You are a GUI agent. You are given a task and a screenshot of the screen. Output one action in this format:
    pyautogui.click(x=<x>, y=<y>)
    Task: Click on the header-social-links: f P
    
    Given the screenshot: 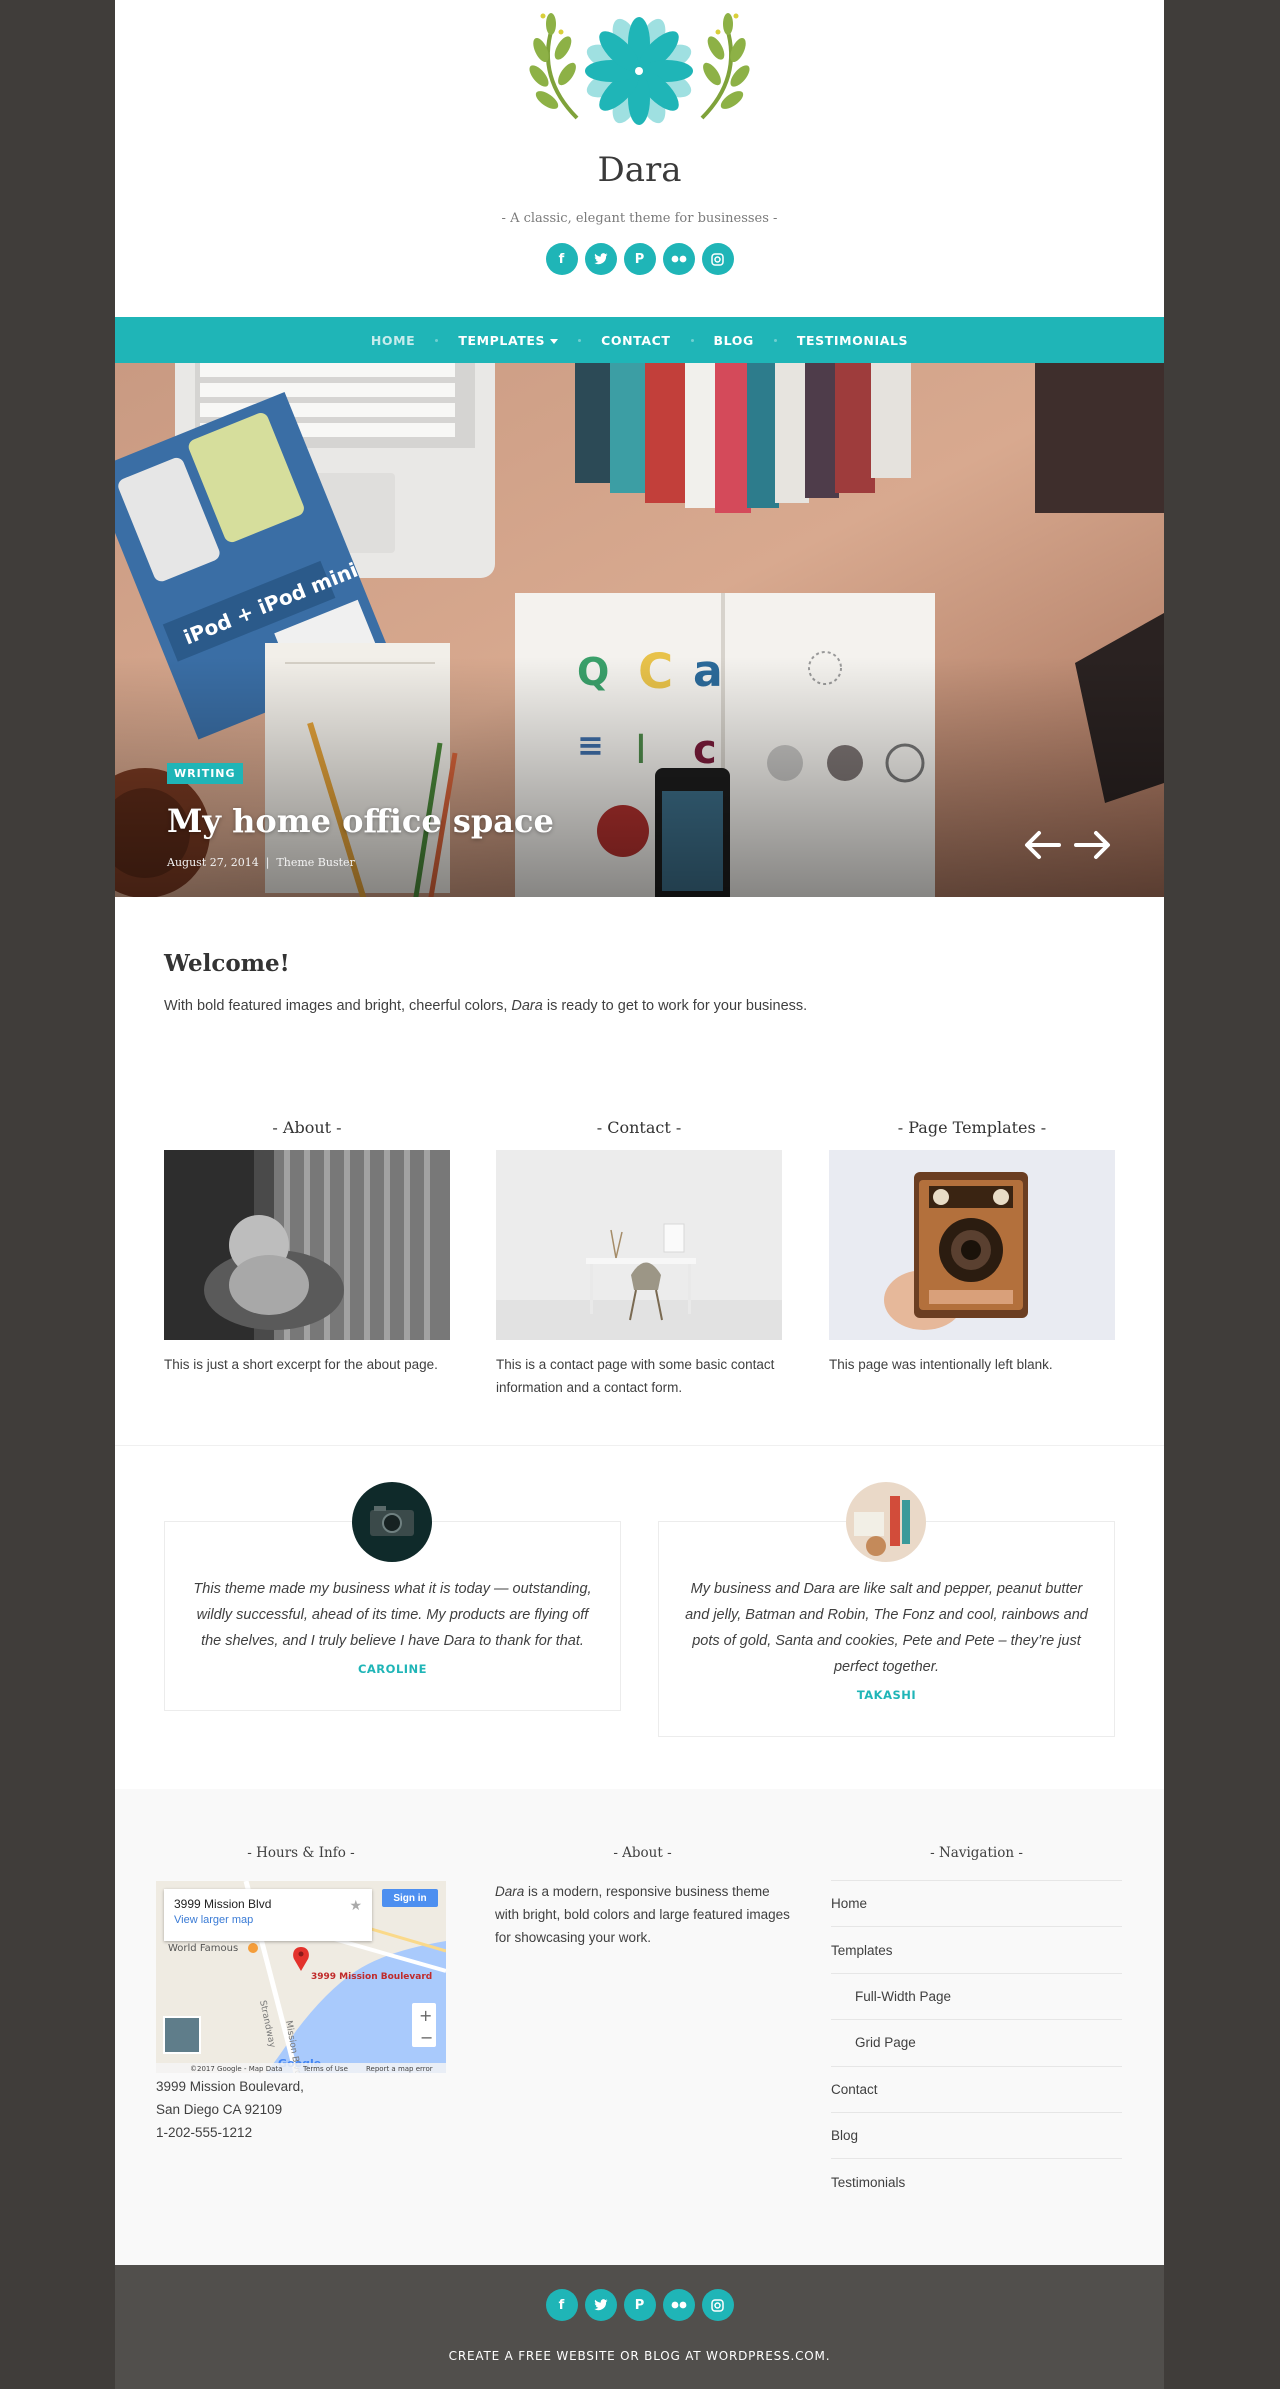 What is the action you would take?
    pyautogui.click(x=639, y=259)
    